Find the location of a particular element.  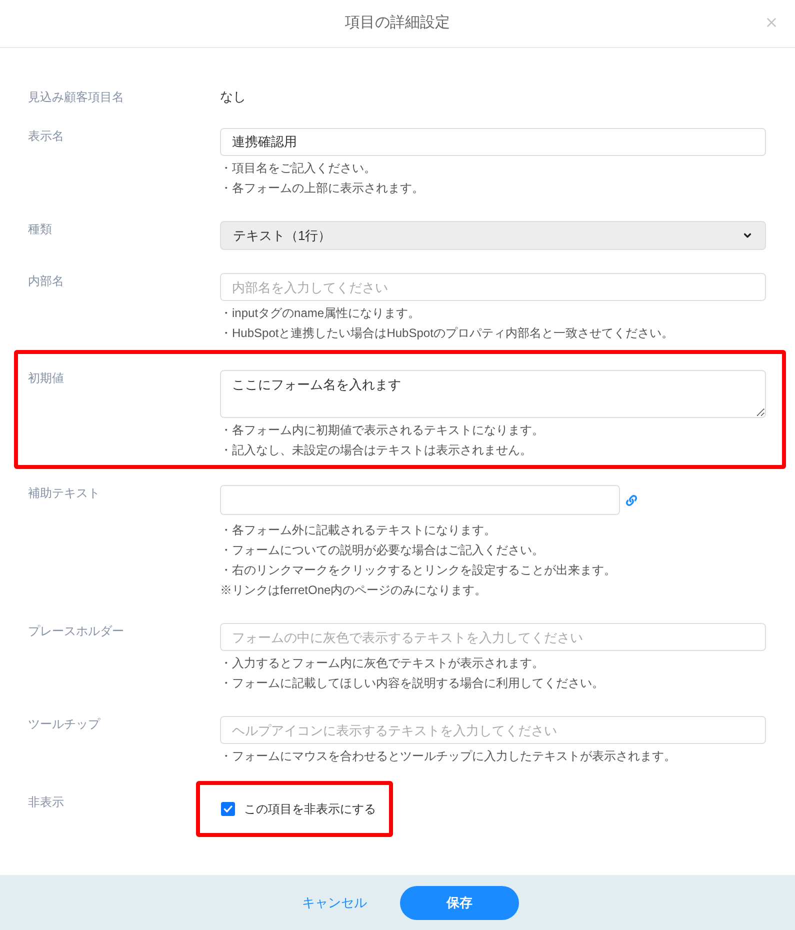

field-label: 見込み顧客項目名 is located at coordinates (76, 97).